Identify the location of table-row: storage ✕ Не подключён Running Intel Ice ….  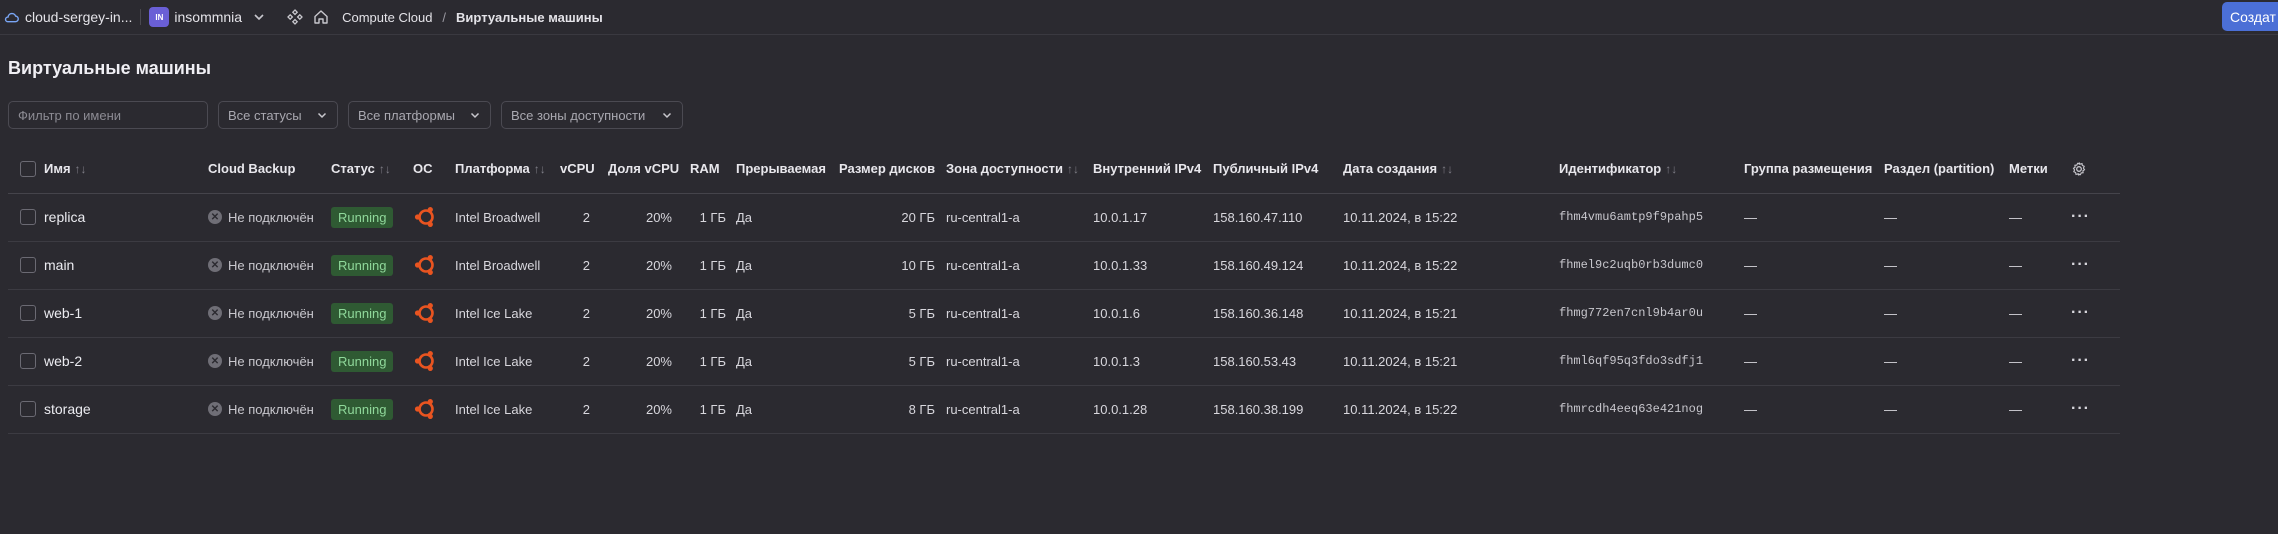
(1064, 409).